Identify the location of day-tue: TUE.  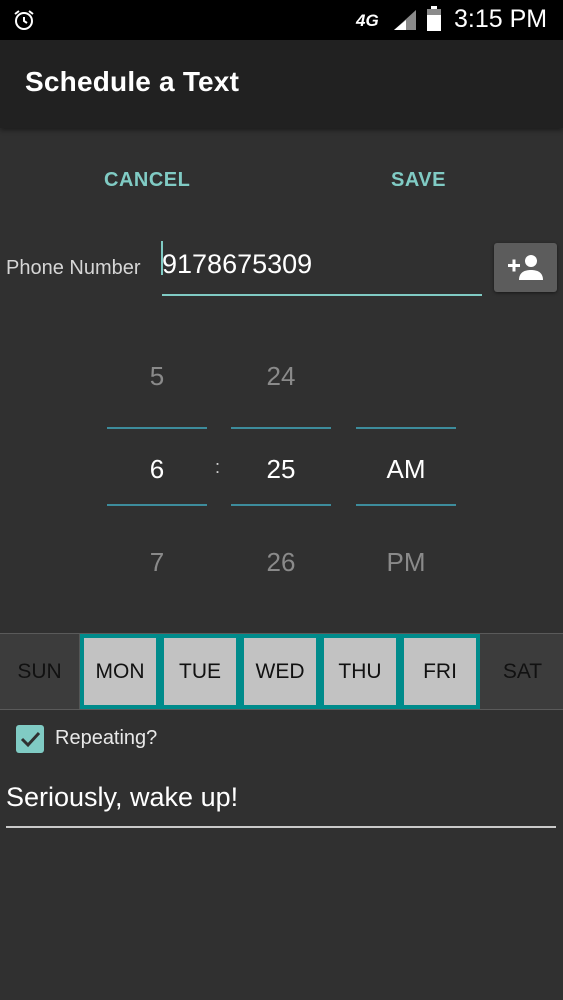
(200, 671).